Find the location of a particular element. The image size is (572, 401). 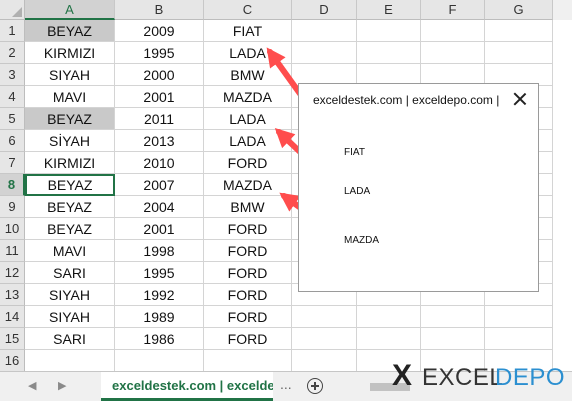

cell-b14: 1989 is located at coordinates (159, 317).